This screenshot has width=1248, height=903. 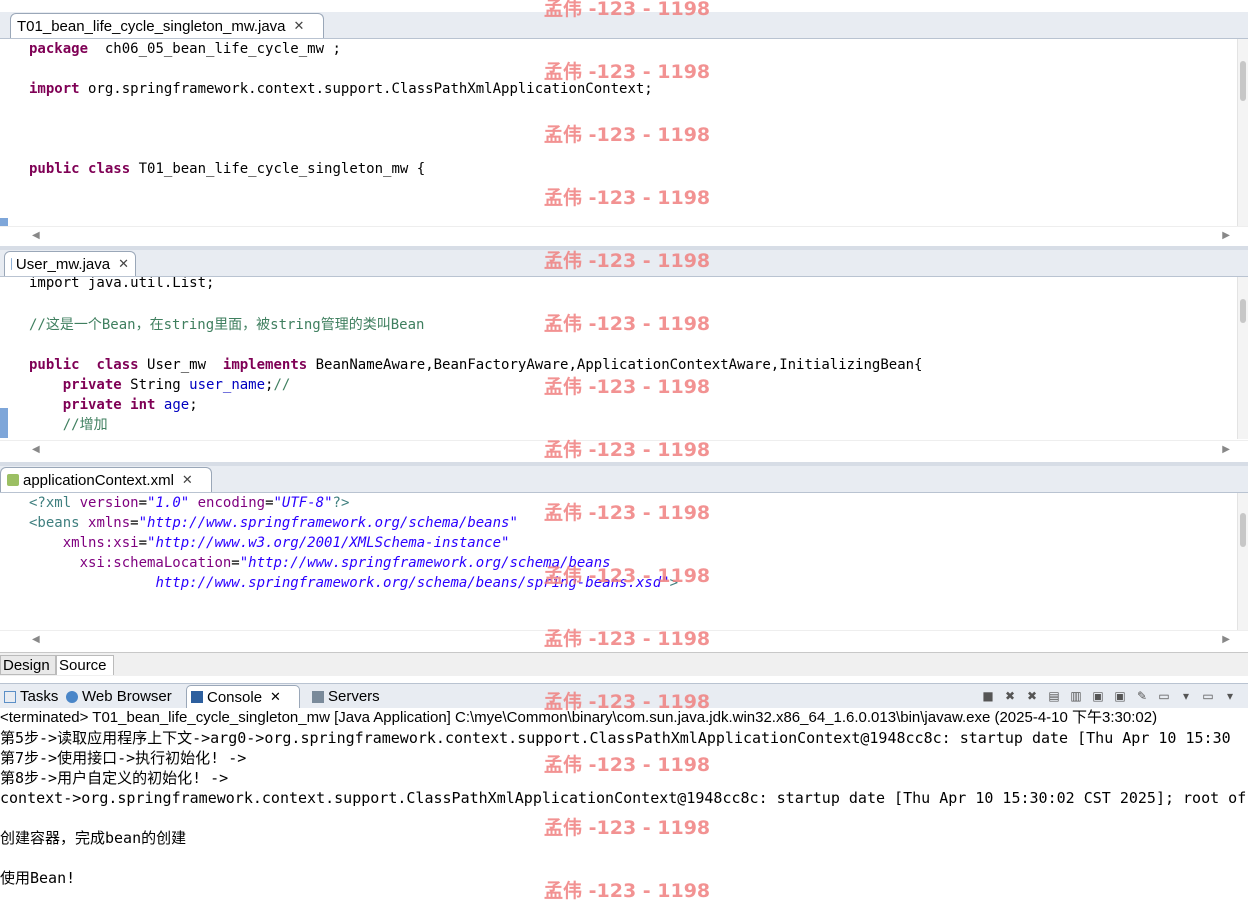 What do you see at coordinates (1164, 696) in the screenshot?
I see `display-console-icon: ▭` at bounding box center [1164, 696].